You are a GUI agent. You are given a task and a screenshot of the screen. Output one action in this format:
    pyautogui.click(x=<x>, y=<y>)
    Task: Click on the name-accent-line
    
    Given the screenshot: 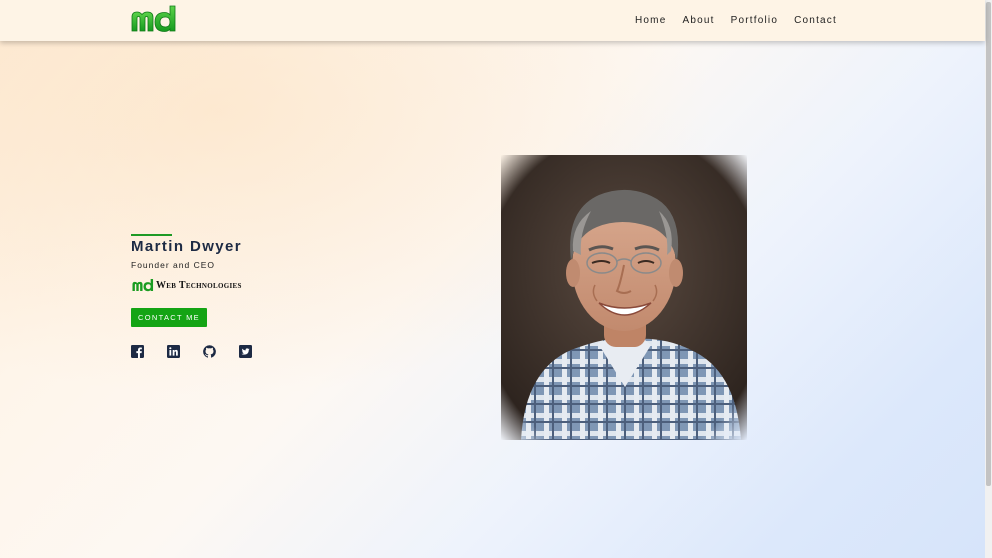 What is the action you would take?
    pyautogui.click(x=151, y=235)
    